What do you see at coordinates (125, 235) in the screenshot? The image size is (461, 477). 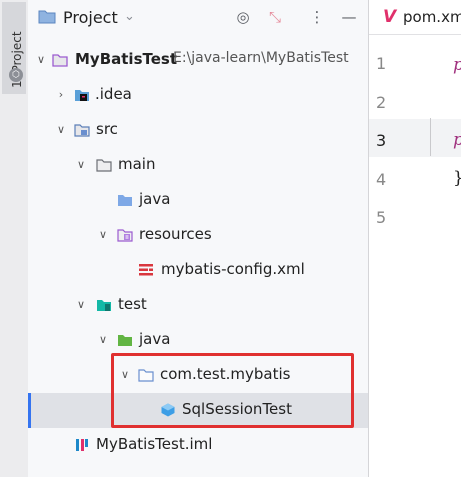 I see `resources-folder-icon` at bounding box center [125, 235].